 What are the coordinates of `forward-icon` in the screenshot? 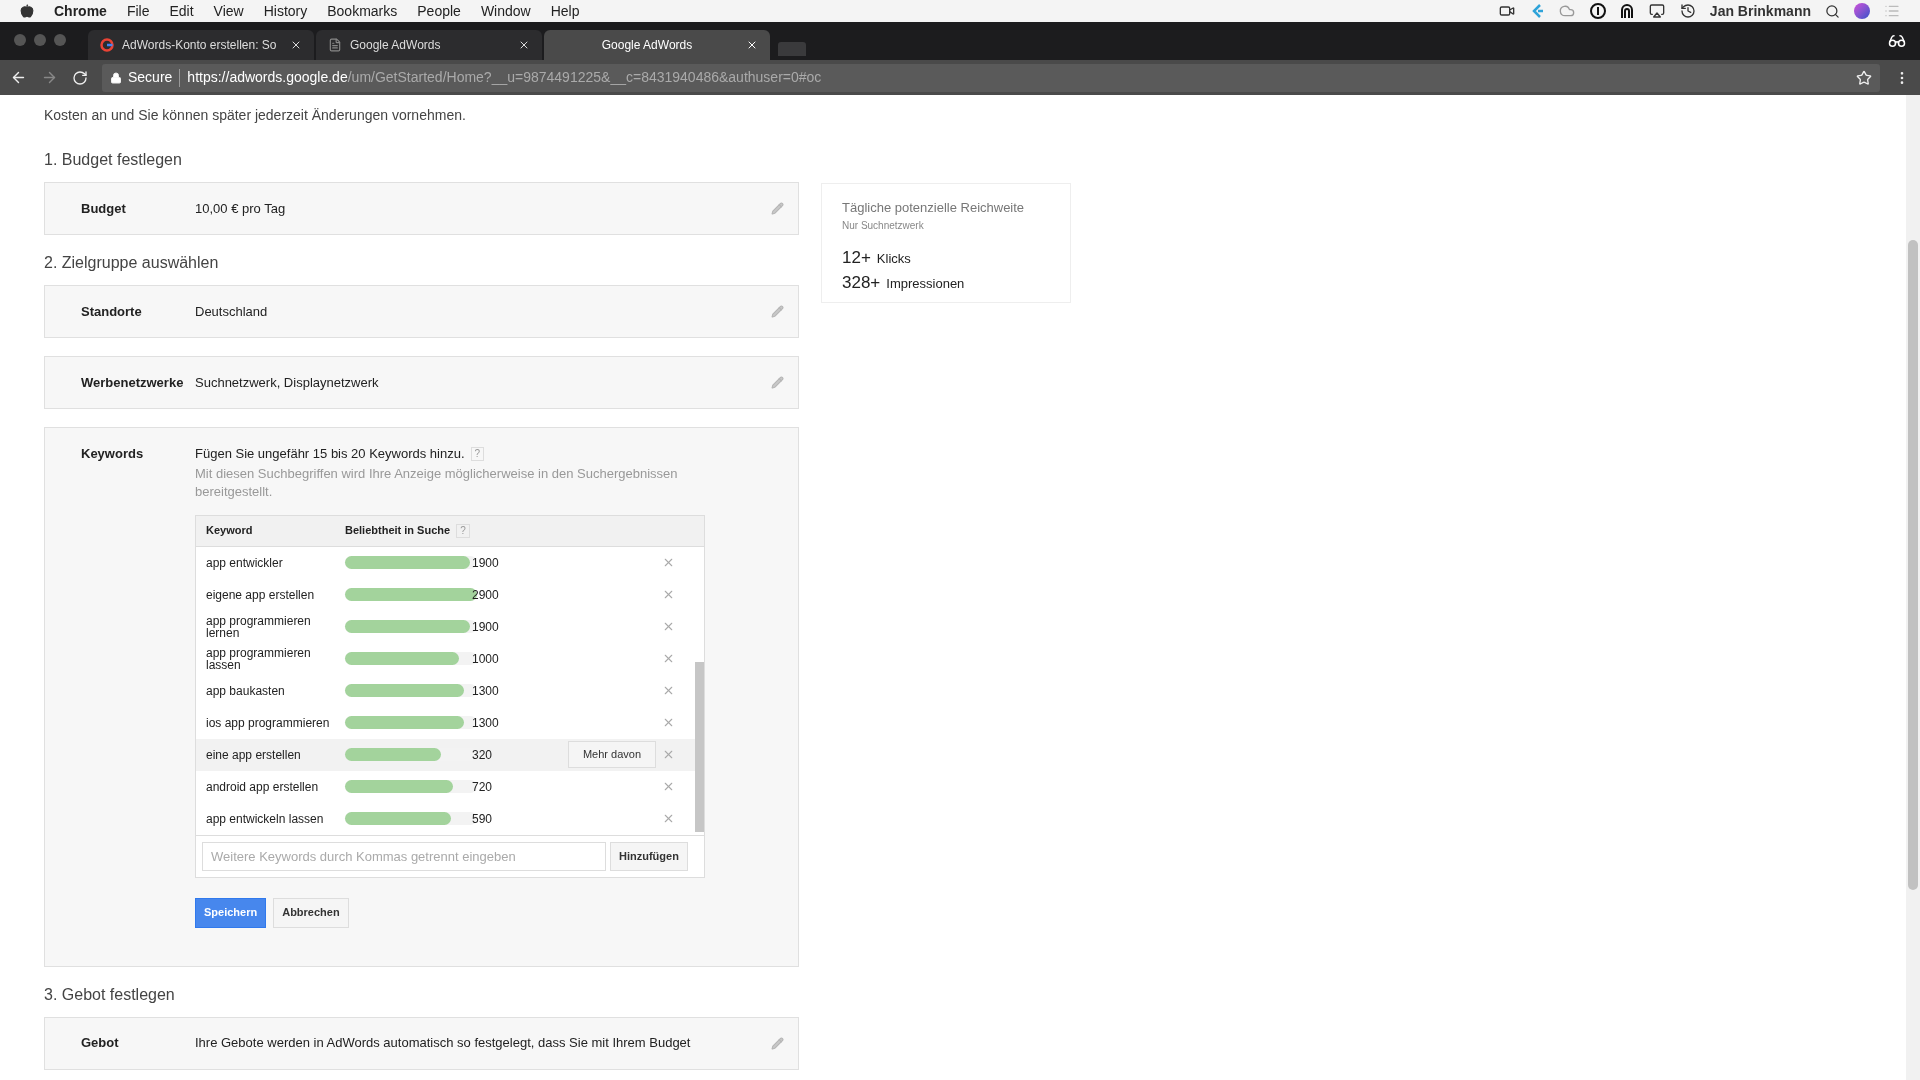 It's located at (49, 77).